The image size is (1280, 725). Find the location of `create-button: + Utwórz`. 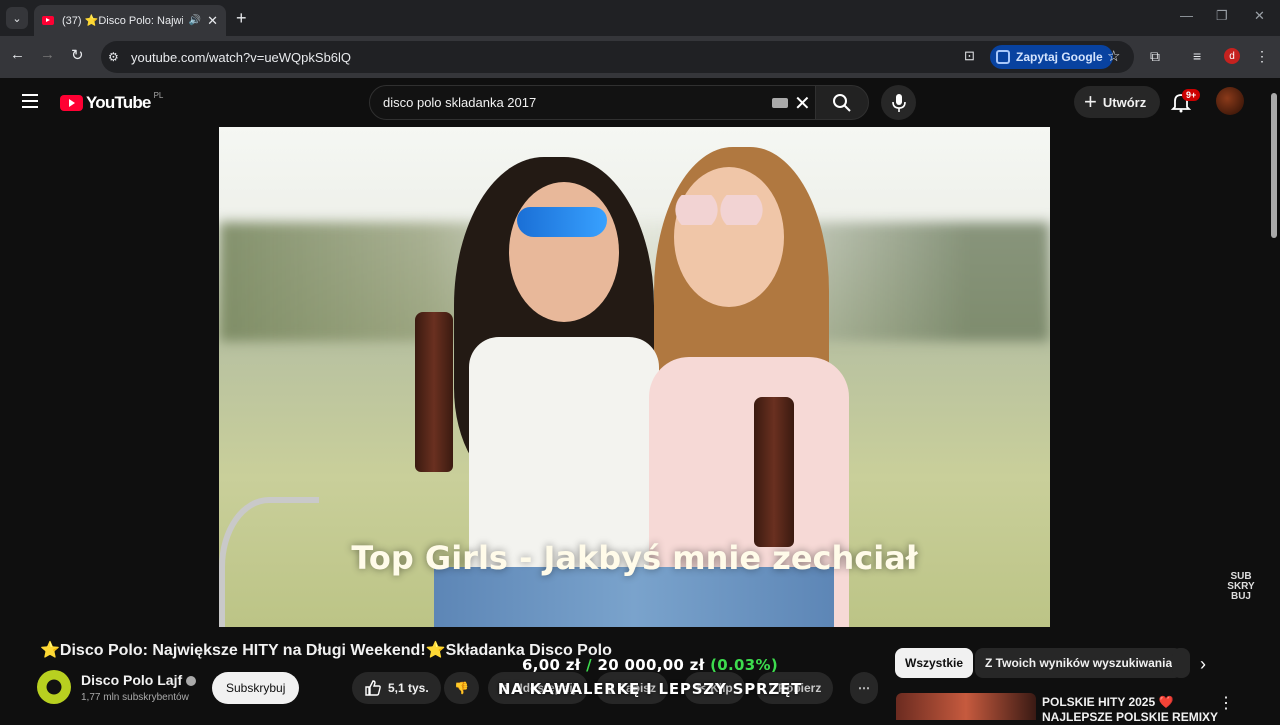

create-button: + Utwórz is located at coordinates (1117, 102).